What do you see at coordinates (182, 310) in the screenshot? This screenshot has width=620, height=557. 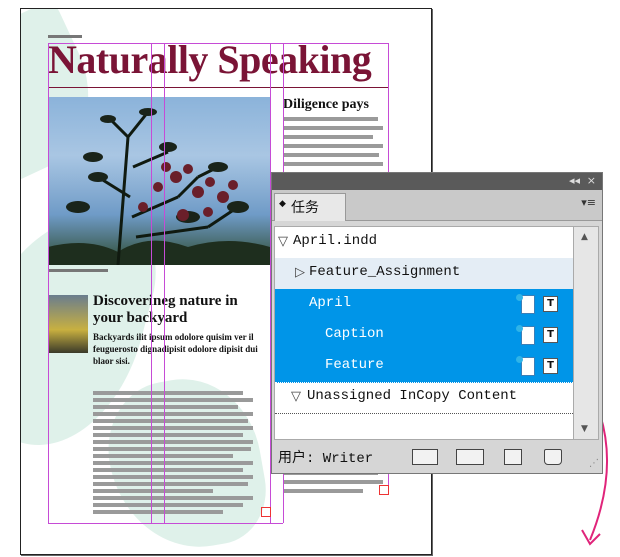 I see `story-heading: Discoverineg nature in your backyard` at bounding box center [182, 310].